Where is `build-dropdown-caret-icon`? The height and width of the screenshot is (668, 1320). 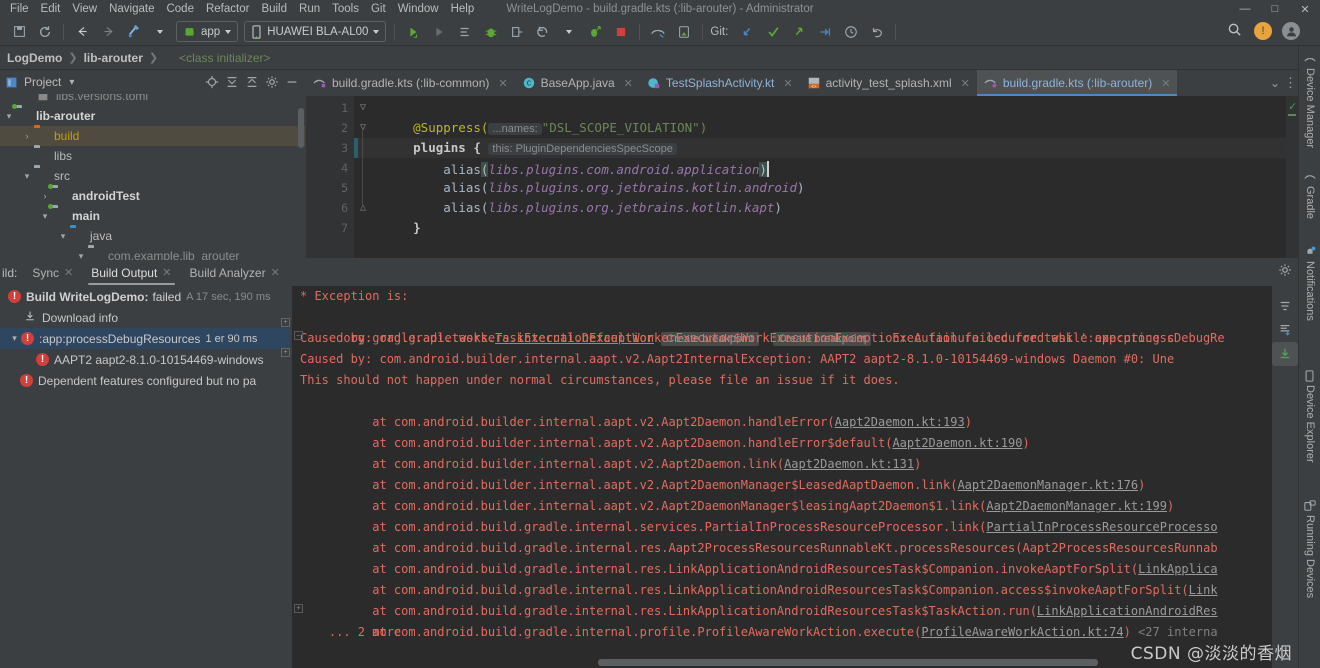 build-dropdown-caret-icon is located at coordinates (160, 32).